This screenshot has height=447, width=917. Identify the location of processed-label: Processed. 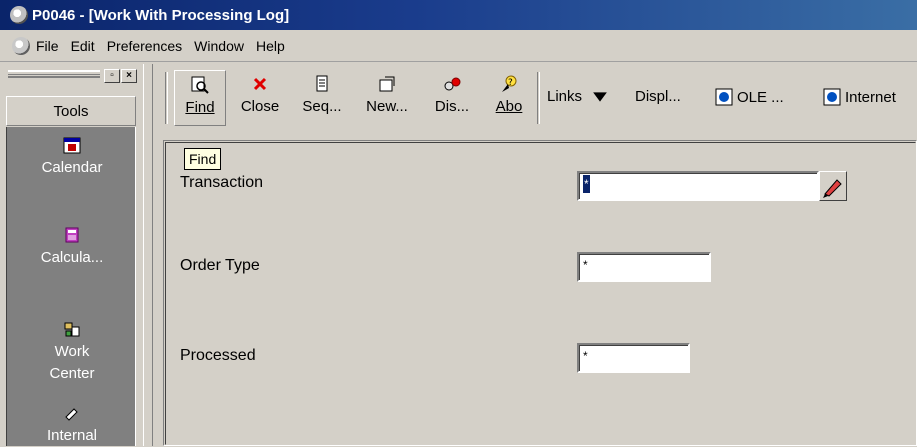
(218, 355).